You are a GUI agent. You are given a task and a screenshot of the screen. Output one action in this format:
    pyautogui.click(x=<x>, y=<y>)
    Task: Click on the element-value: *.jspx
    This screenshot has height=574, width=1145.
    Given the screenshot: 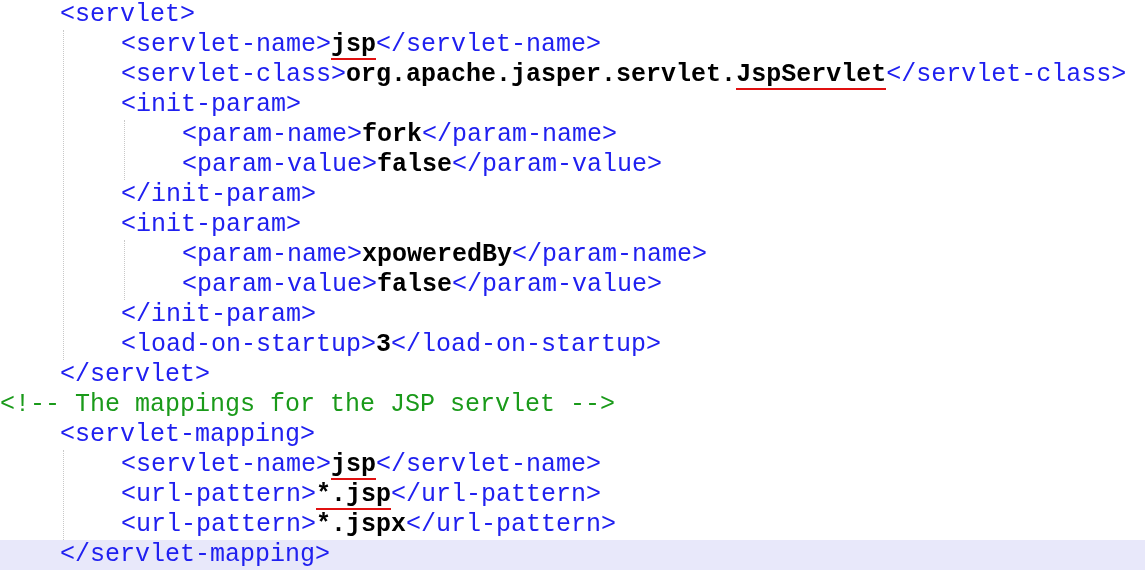 What is the action you would take?
    pyautogui.click(x=361, y=525)
    